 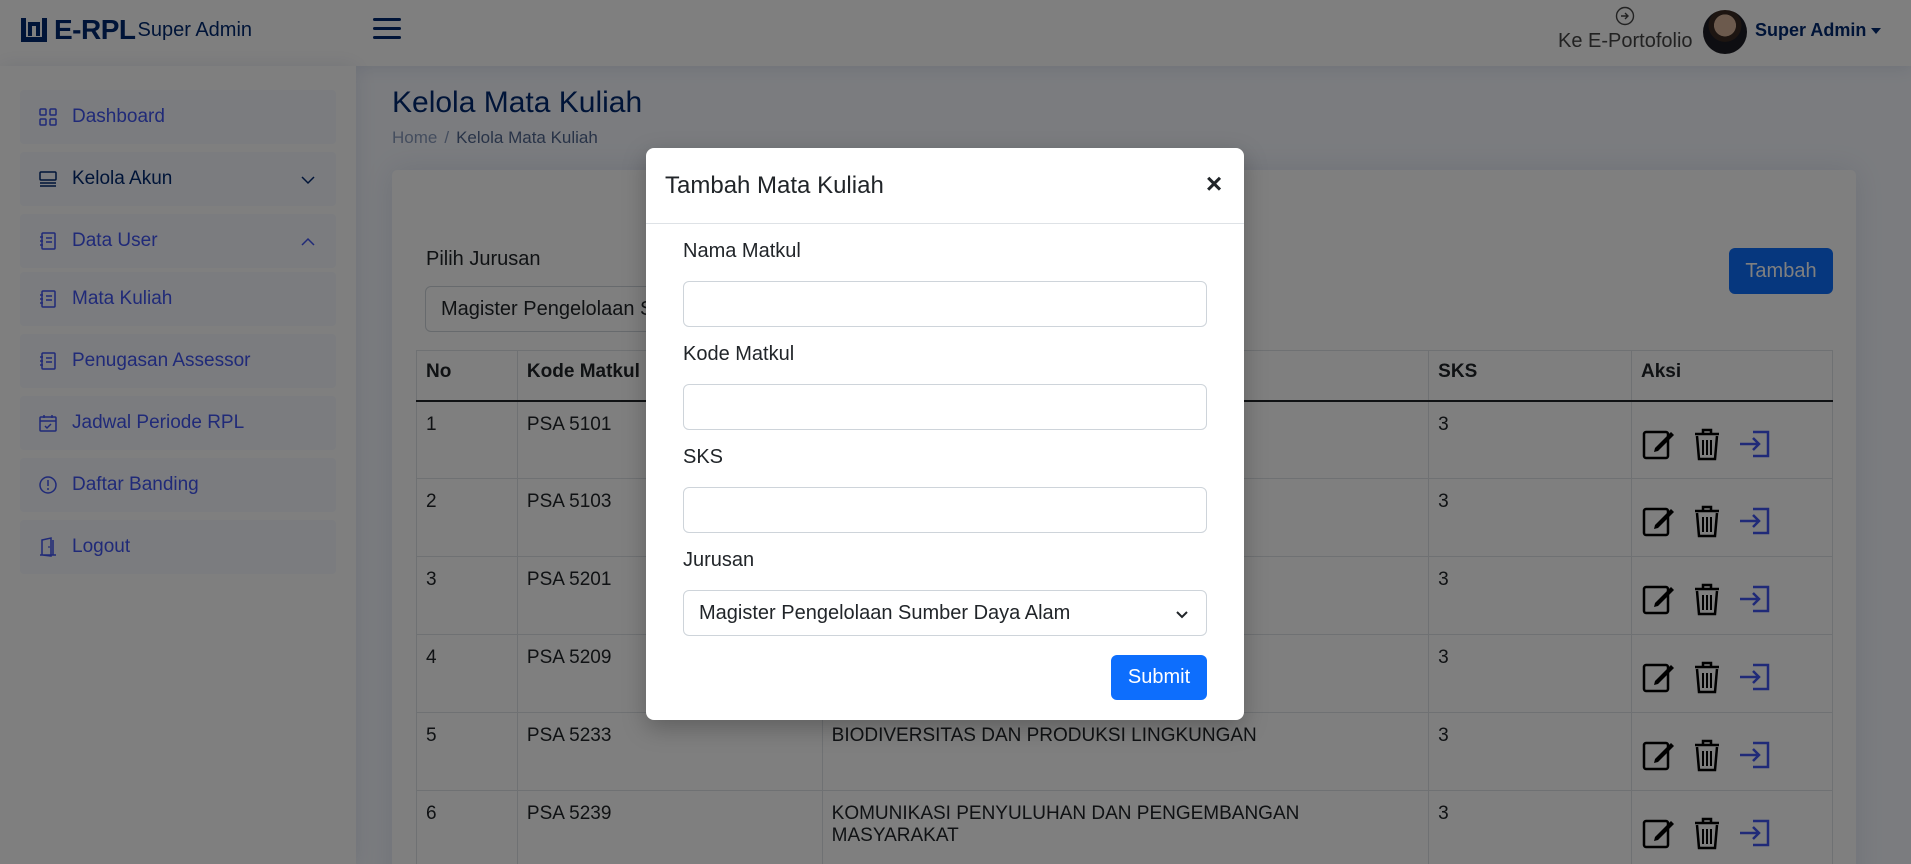 What do you see at coordinates (945, 510) in the screenshot?
I see `sks-input` at bounding box center [945, 510].